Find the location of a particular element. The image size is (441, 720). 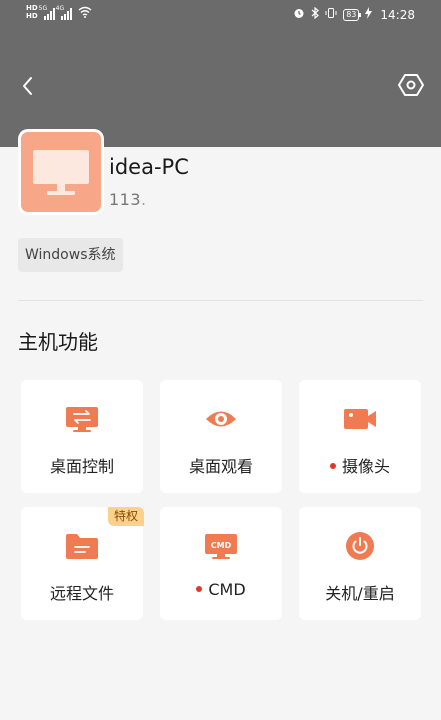

signal-tag-1: 5G is located at coordinates (43, 8).